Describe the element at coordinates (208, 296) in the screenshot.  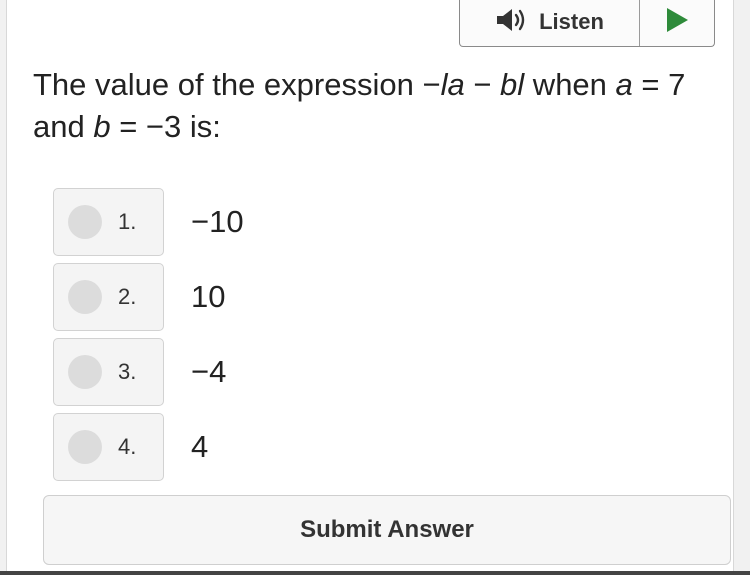
I see `choice-answer: 10` at that location.